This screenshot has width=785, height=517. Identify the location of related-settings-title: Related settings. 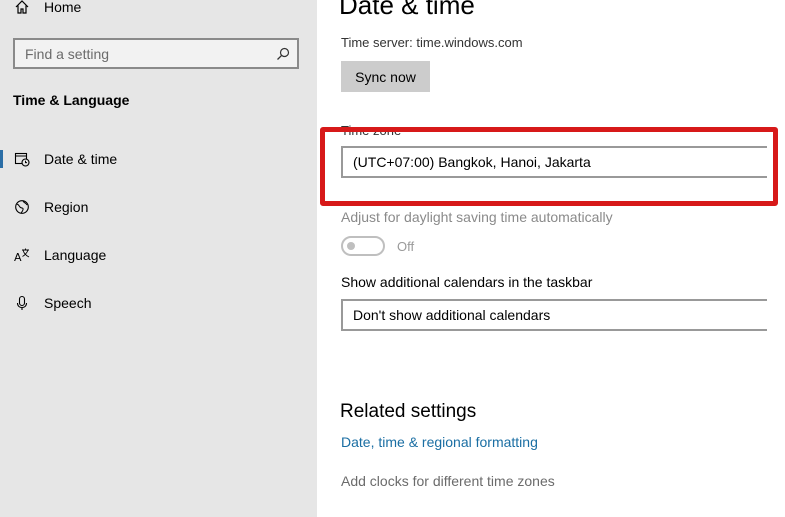
(408, 411).